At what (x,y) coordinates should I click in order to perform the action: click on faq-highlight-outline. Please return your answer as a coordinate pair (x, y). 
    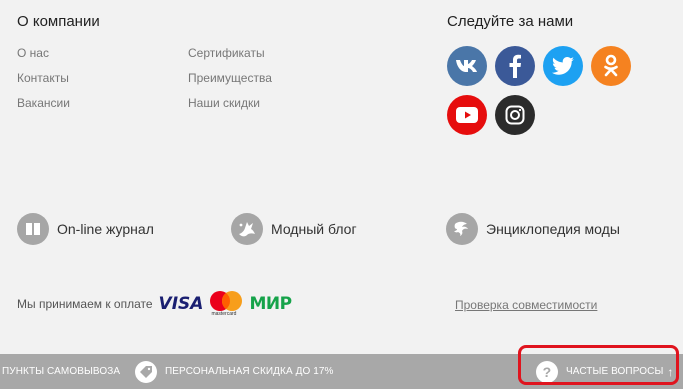
    Looking at the image, I should click on (598, 365).